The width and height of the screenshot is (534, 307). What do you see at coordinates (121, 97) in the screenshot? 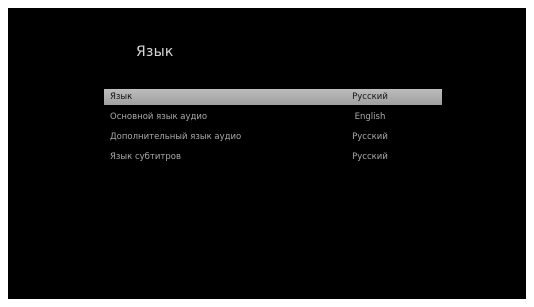
I see `menu-item-label: Язык` at bounding box center [121, 97].